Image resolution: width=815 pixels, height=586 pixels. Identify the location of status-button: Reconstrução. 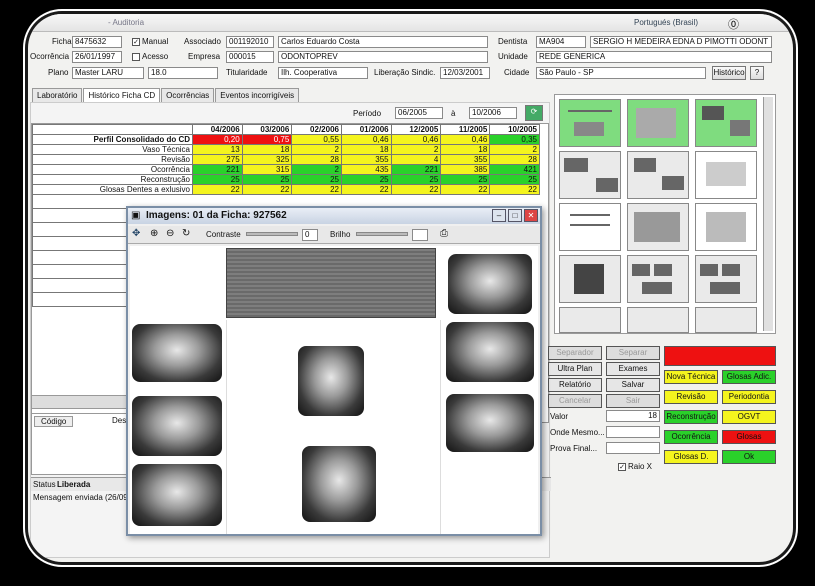
(691, 417).